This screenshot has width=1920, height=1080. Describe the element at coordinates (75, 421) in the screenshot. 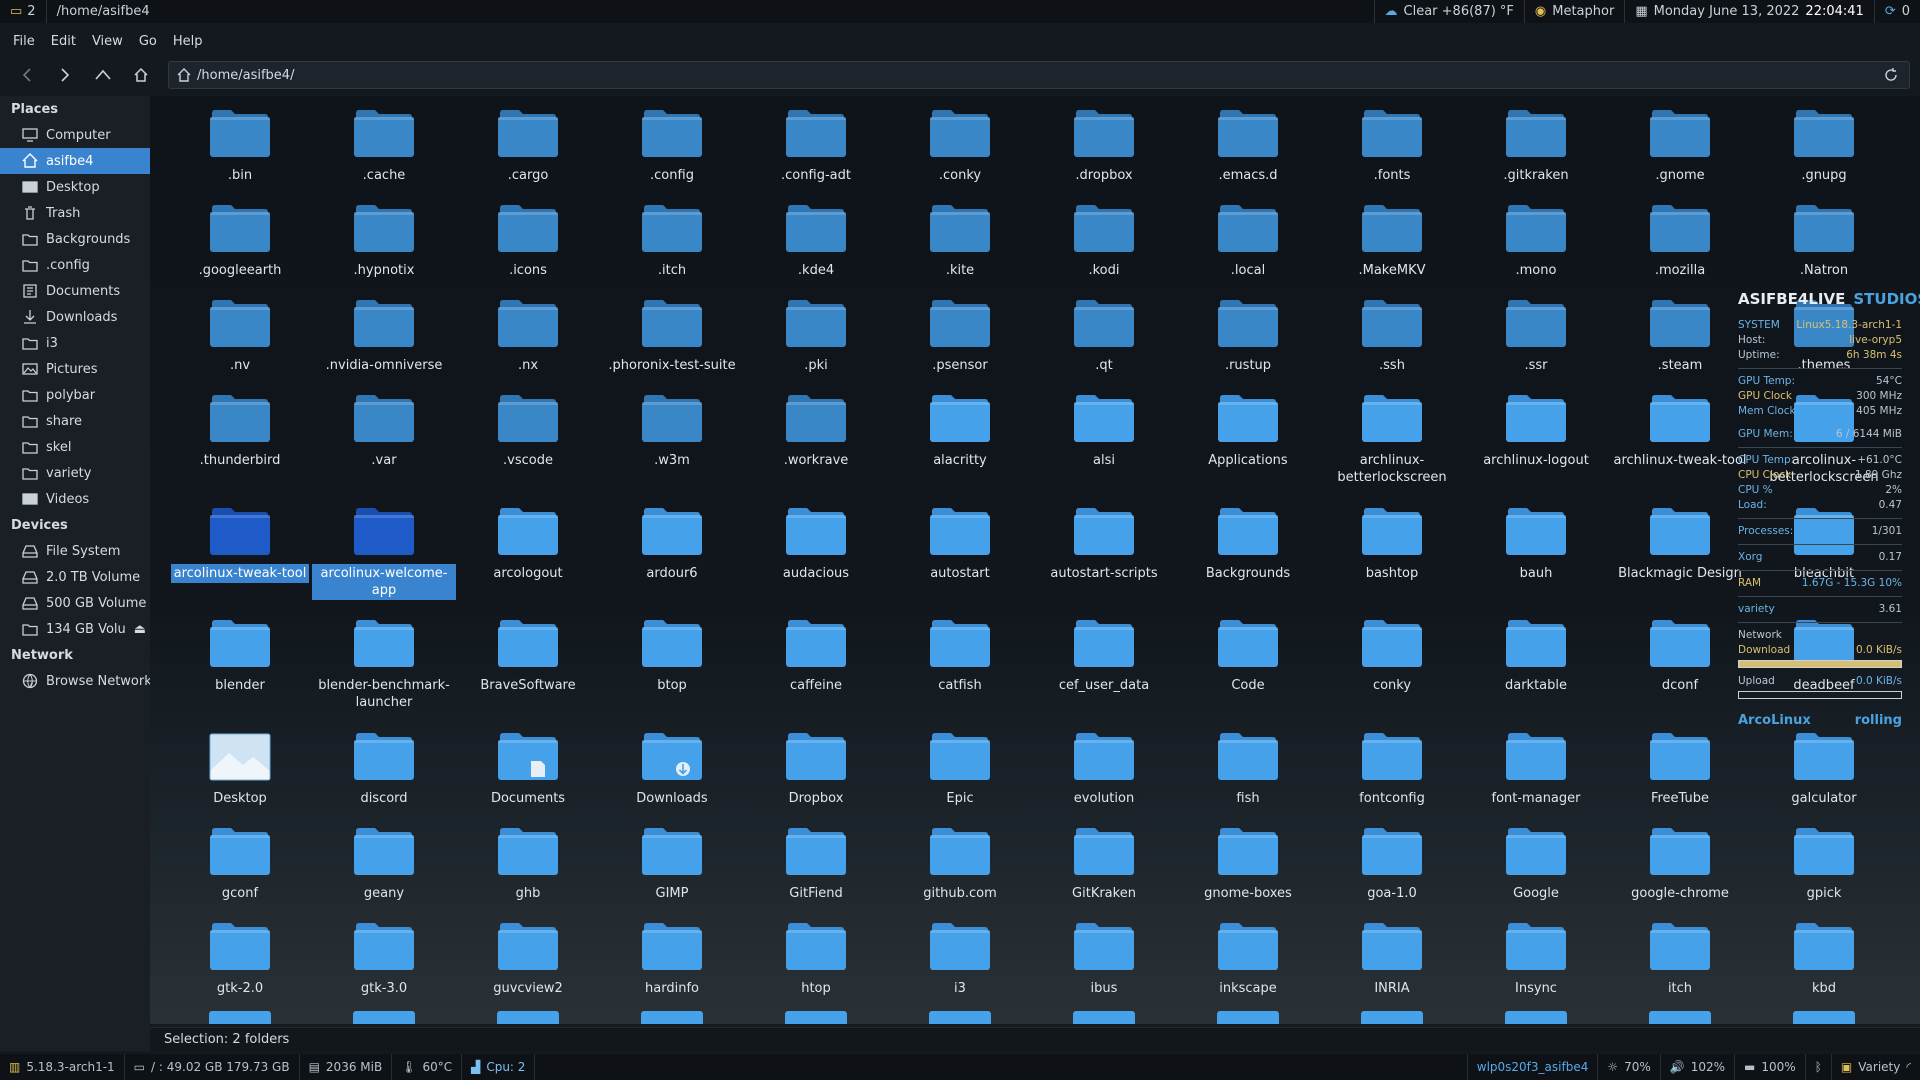

I see `sidebar-item-share: share` at that location.